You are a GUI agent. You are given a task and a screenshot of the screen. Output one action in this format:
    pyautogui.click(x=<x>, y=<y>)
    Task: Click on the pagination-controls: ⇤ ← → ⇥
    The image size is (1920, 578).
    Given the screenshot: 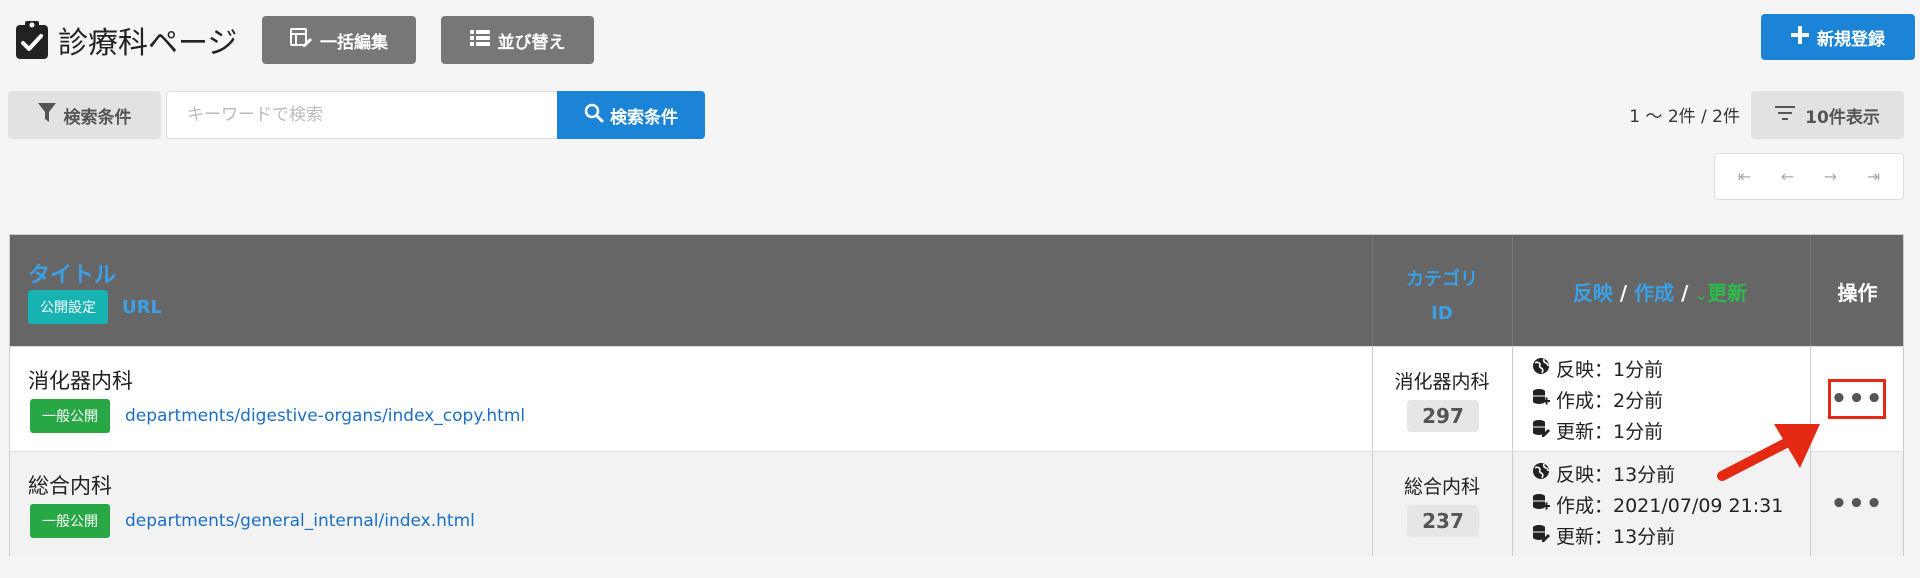 What is the action you would take?
    pyautogui.click(x=1809, y=176)
    